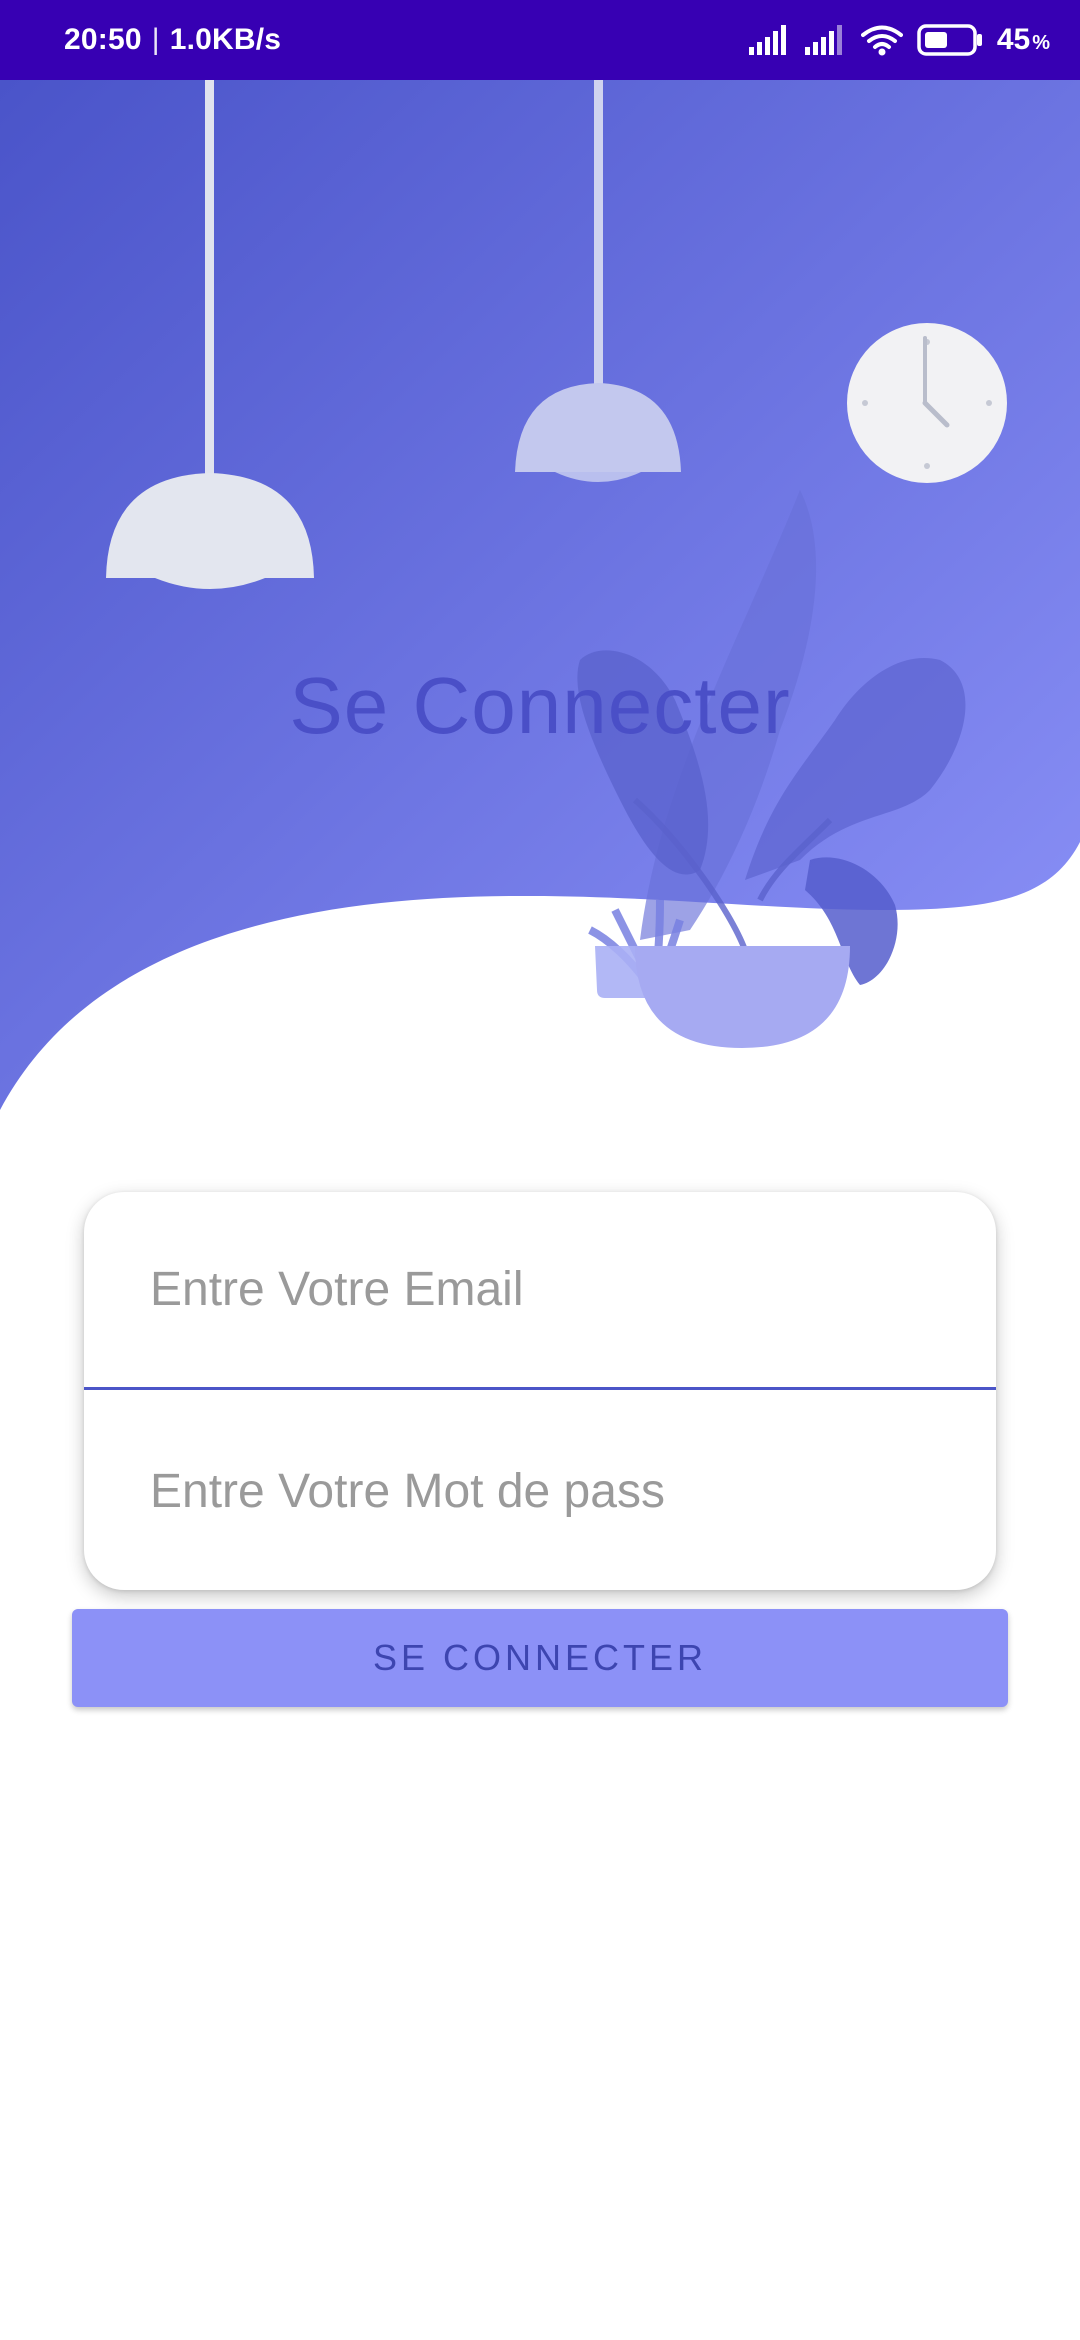  What do you see at coordinates (540, 1291) in the screenshot?
I see `email-field` at bounding box center [540, 1291].